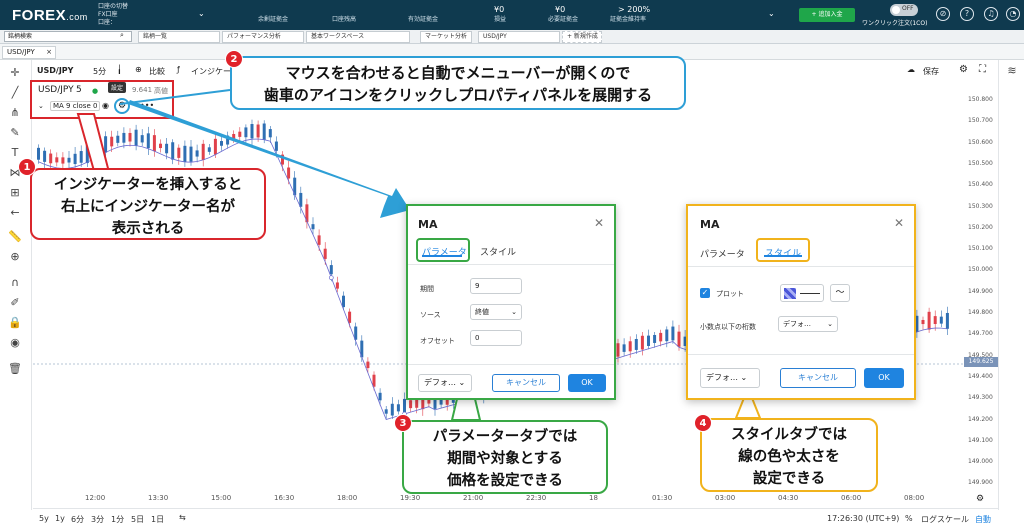 The image size is (1024, 528). What do you see at coordinates (802, 293) in the screenshot?
I see `line-color-picker` at bounding box center [802, 293].